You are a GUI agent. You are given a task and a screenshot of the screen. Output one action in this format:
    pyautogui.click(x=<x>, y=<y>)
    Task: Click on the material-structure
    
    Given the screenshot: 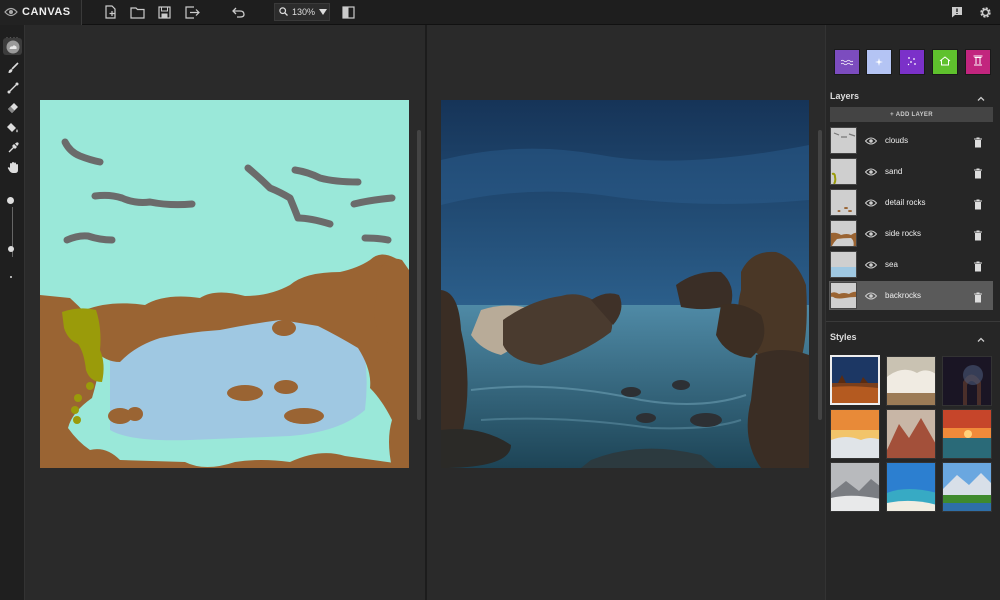 What is the action you would take?
    pyautogui.click(x=978, y=62)
    